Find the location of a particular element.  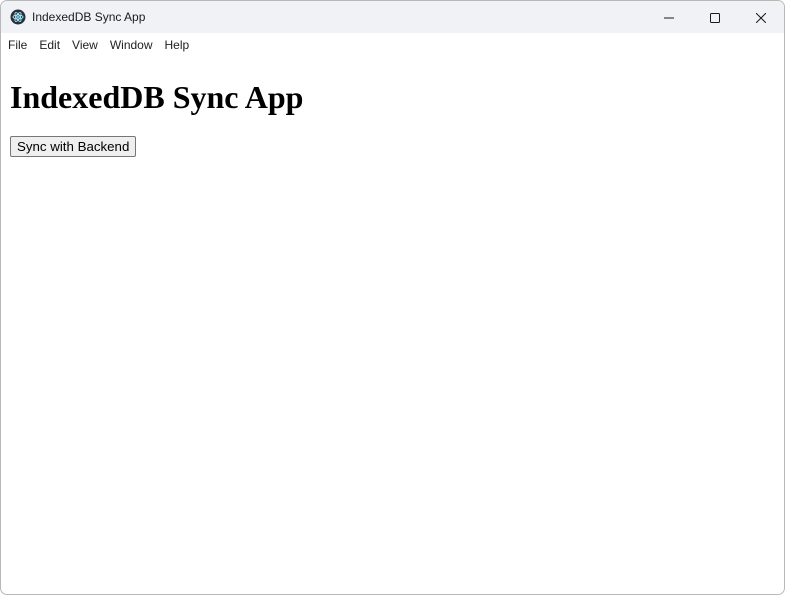

maximize-button is located at coordinates (715, 17).